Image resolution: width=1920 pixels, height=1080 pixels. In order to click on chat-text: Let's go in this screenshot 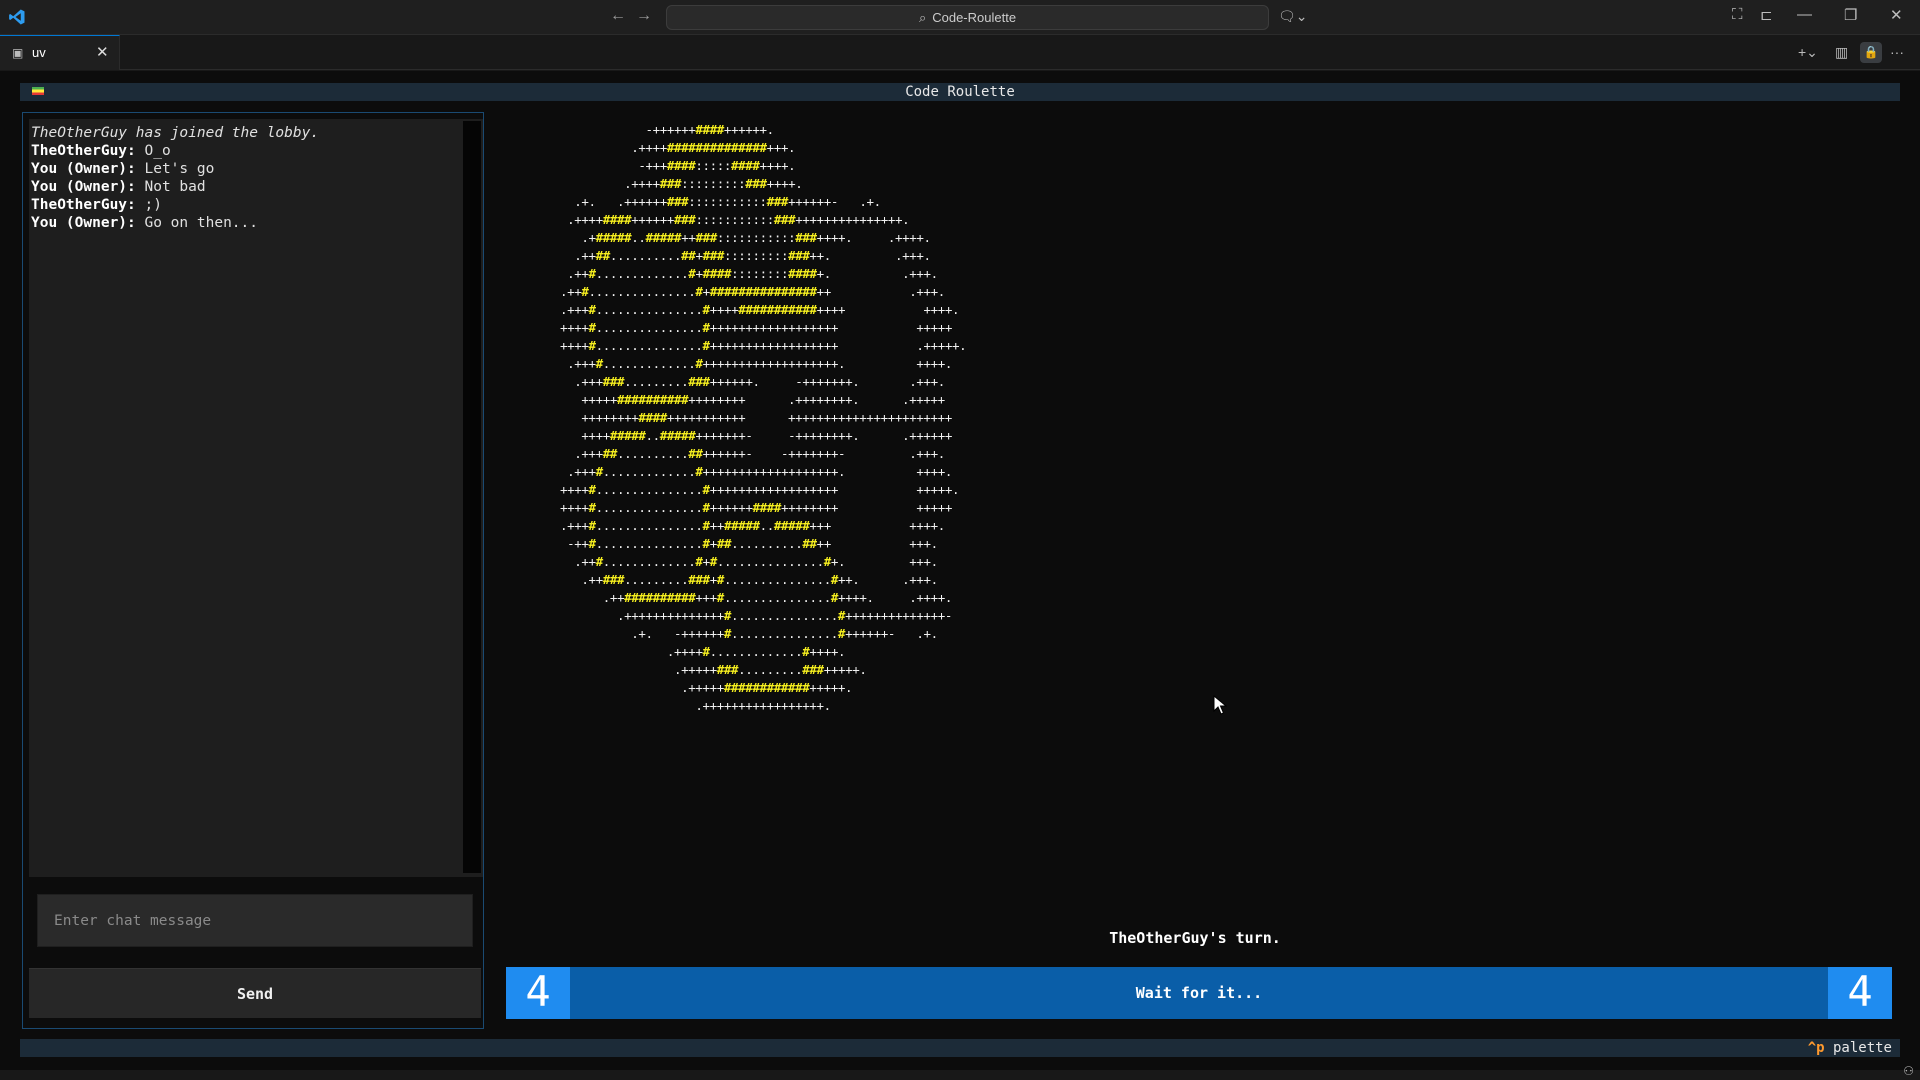, I will do `click(175, 169)`.